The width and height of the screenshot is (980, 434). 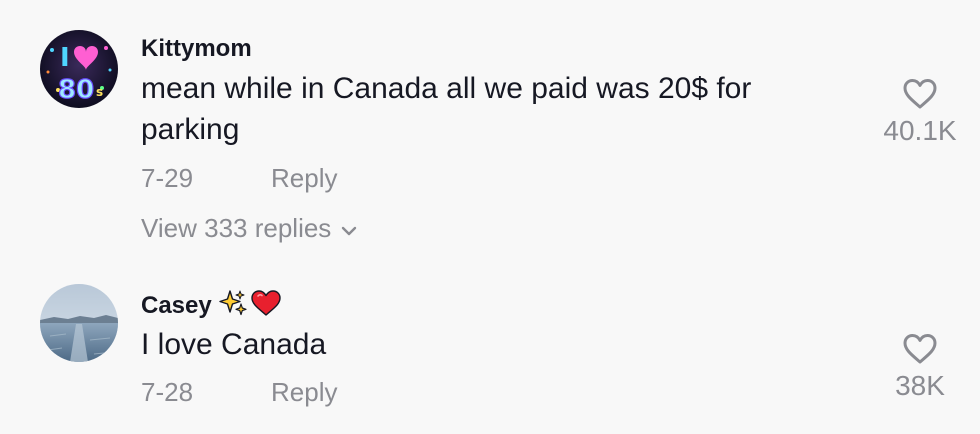 I want to click on avatar: I 80 s, so click(x=79, y=69).